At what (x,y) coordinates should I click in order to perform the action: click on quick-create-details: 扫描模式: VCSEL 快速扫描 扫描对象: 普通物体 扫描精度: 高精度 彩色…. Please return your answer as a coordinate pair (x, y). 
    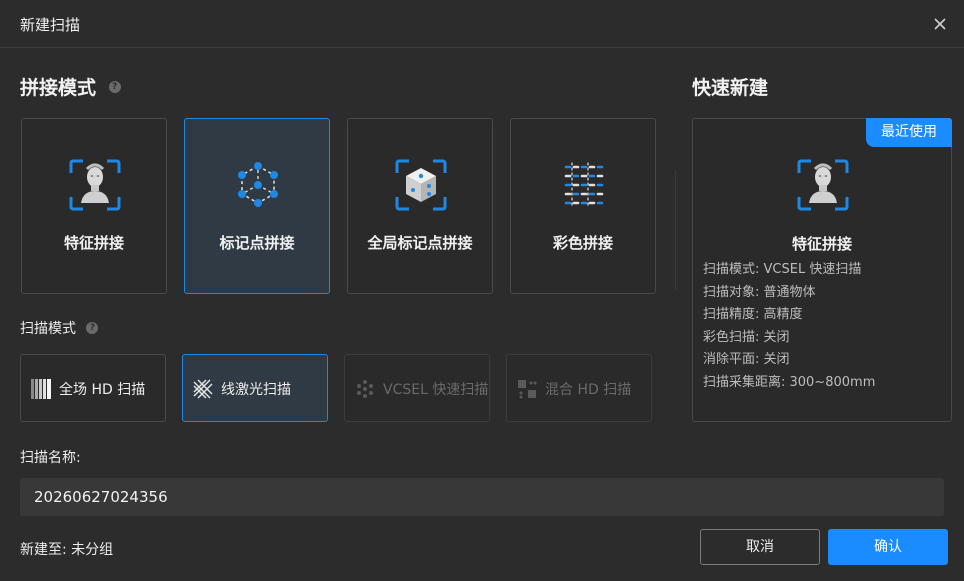
    Looking at the image, I should click on (789, 327).